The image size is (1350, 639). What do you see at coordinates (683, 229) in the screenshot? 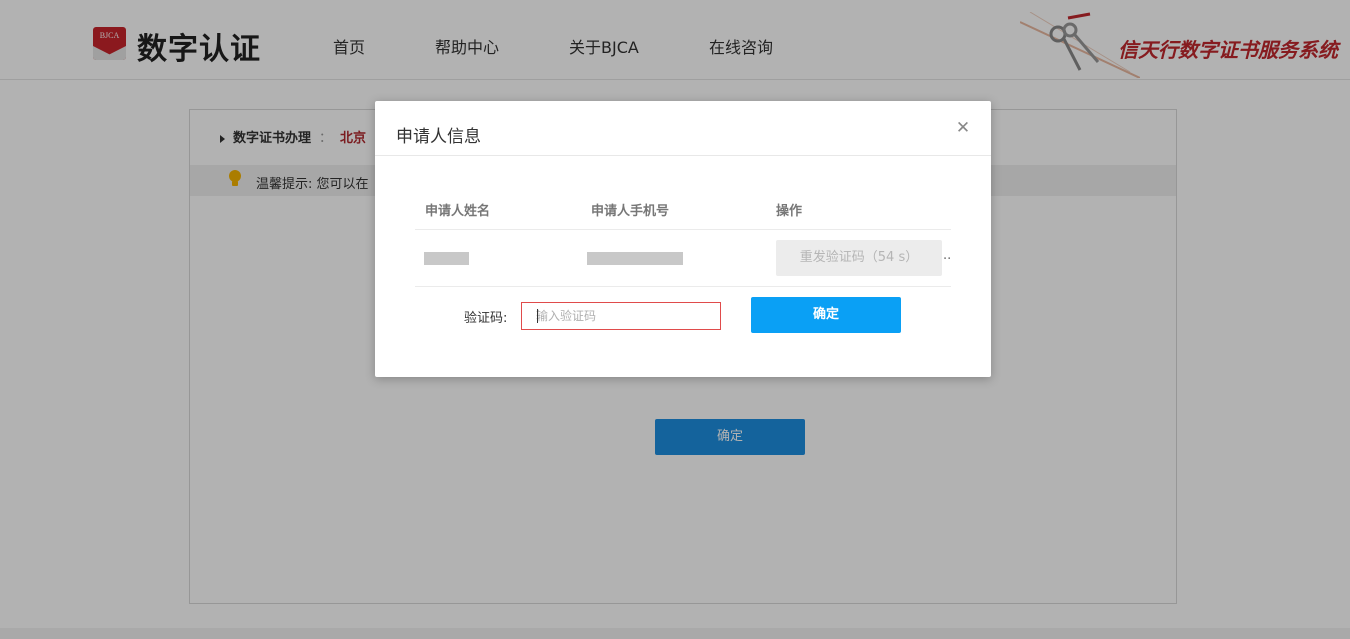
I see `table-row-divider` at bounding box center [683, 229].